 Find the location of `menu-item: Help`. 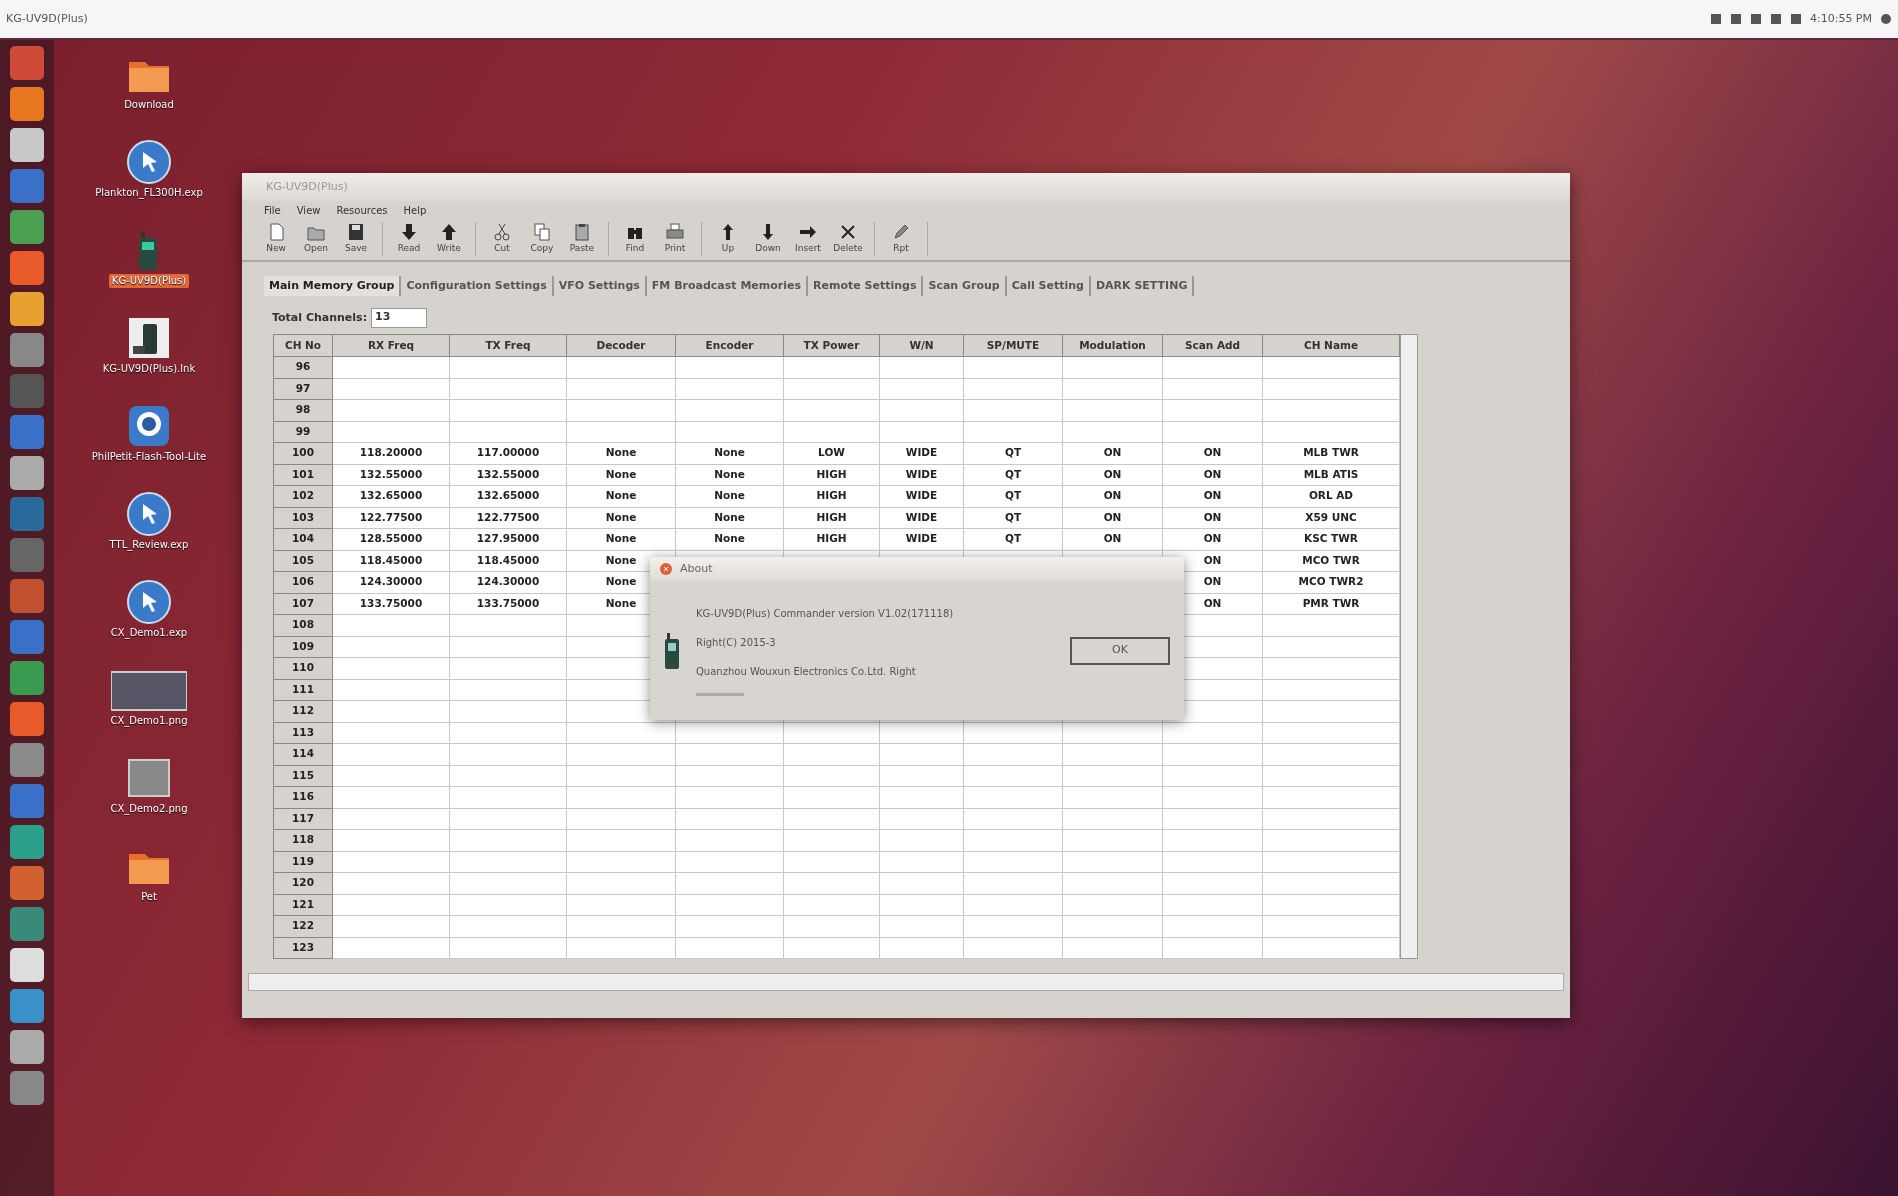

menu-item: Help is located at coordinates (415, 210).